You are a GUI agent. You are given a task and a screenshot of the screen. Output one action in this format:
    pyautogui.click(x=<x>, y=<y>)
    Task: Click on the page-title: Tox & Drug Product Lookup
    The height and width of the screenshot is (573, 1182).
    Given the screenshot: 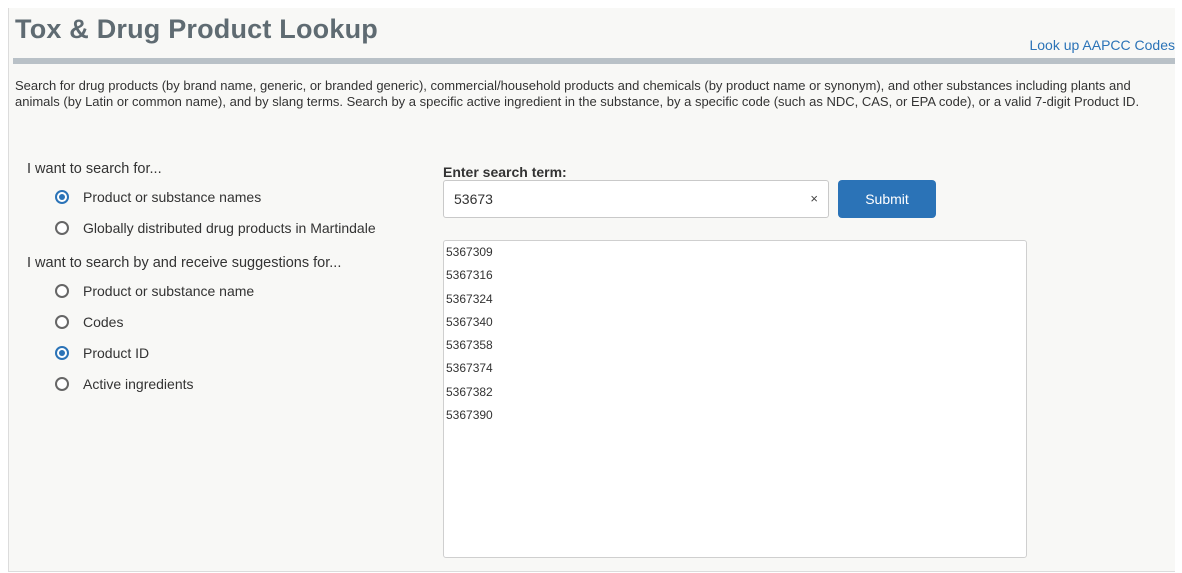 What is the action you would take?
    pyautogui.click(x=196, y=29)
    